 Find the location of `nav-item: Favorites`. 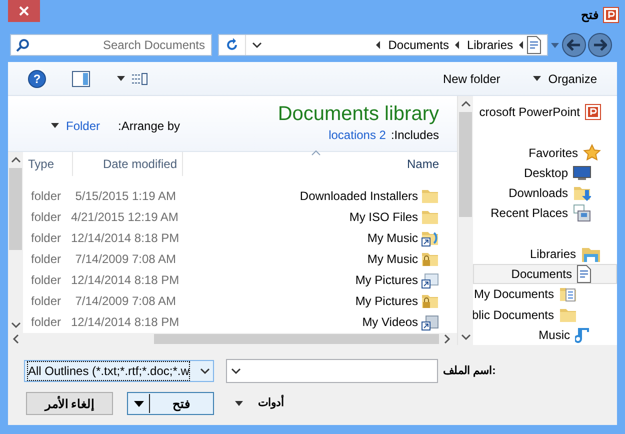

nav-item: Favorites is located at coordinates (545, 152).